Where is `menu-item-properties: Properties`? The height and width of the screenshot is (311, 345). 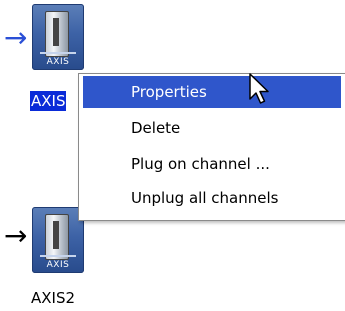 menu-item-properties: Properties is located at coordinates (212, 92).